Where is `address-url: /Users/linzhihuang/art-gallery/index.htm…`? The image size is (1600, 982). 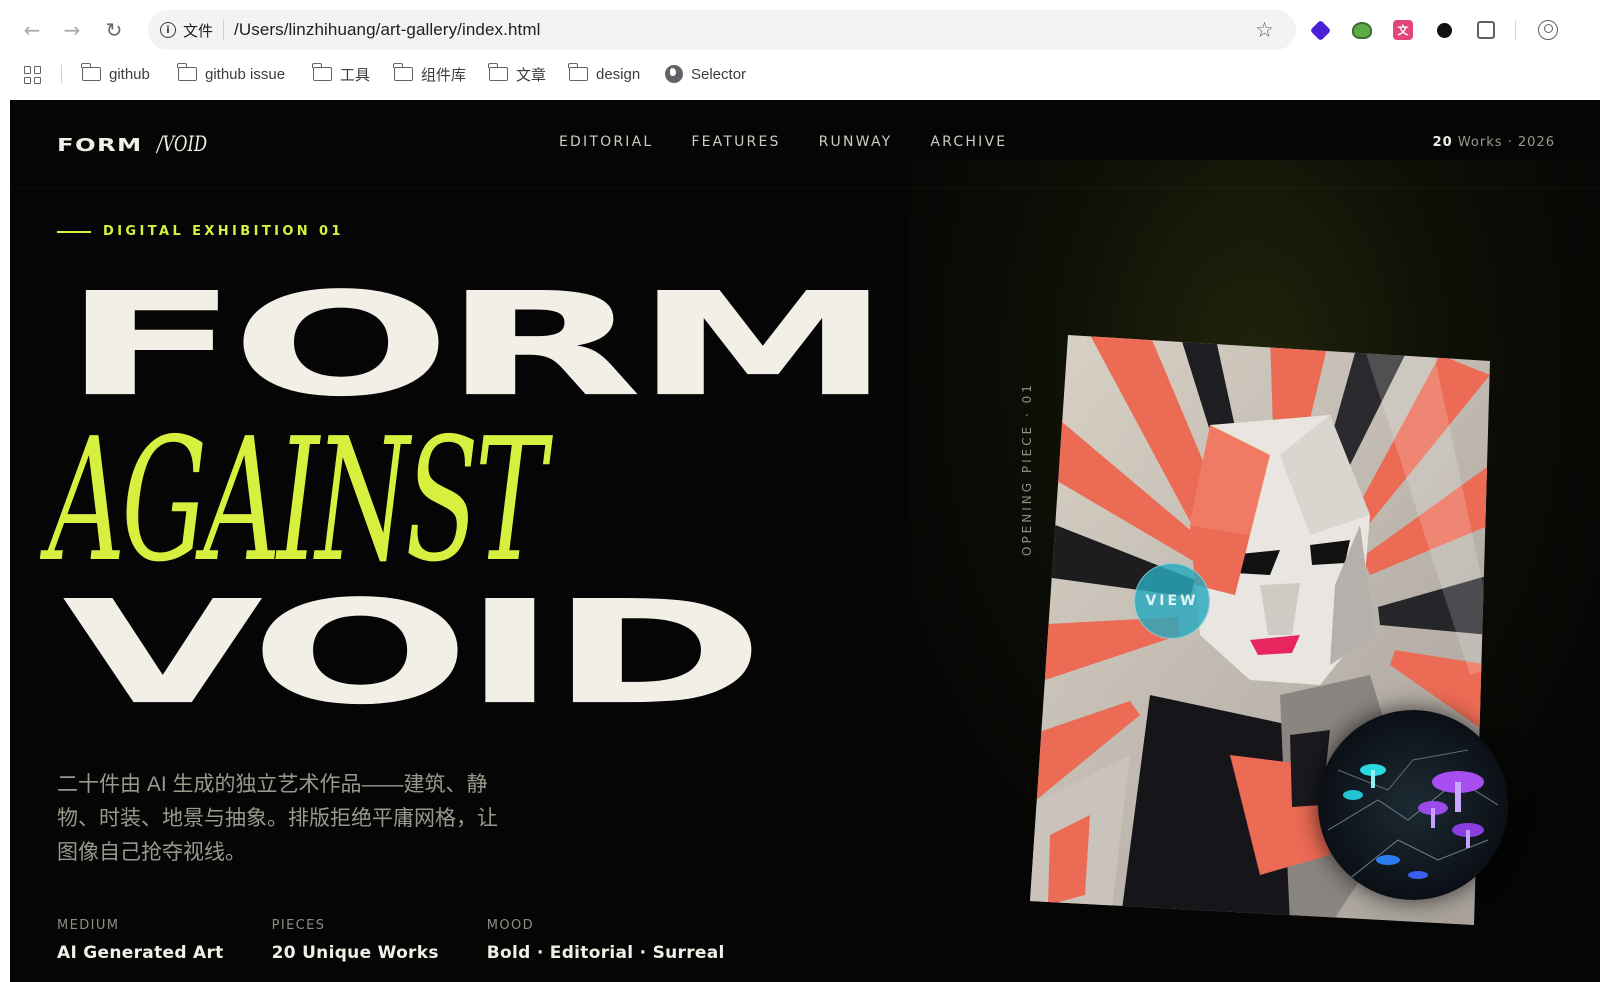 address-url: /Users/linzhihuang/art-gallery/index.htm… is located at coordinates (387, 30).